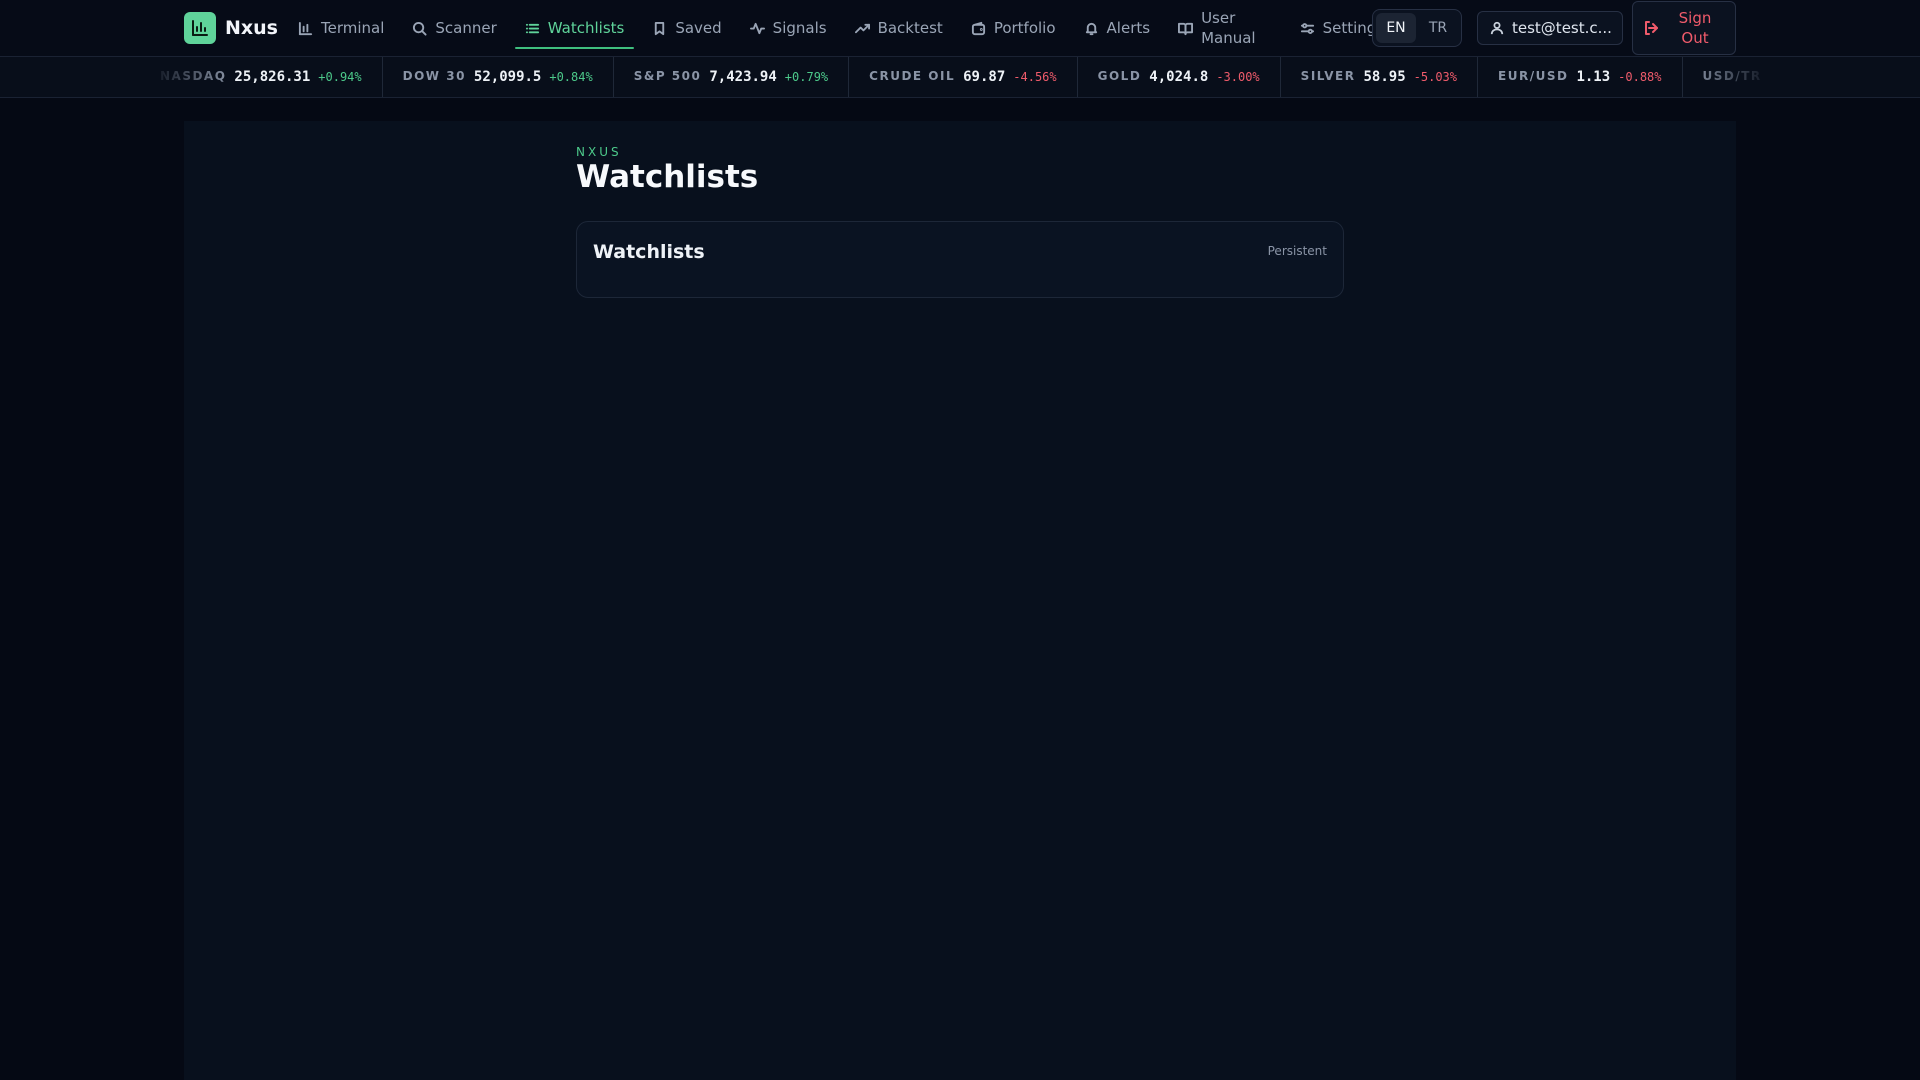 The width and height of the screenshot is (1920, 1080). Describe the element at coordinates (649, 252) in the screenshot. I see `card-title: Watchlists` at that location.